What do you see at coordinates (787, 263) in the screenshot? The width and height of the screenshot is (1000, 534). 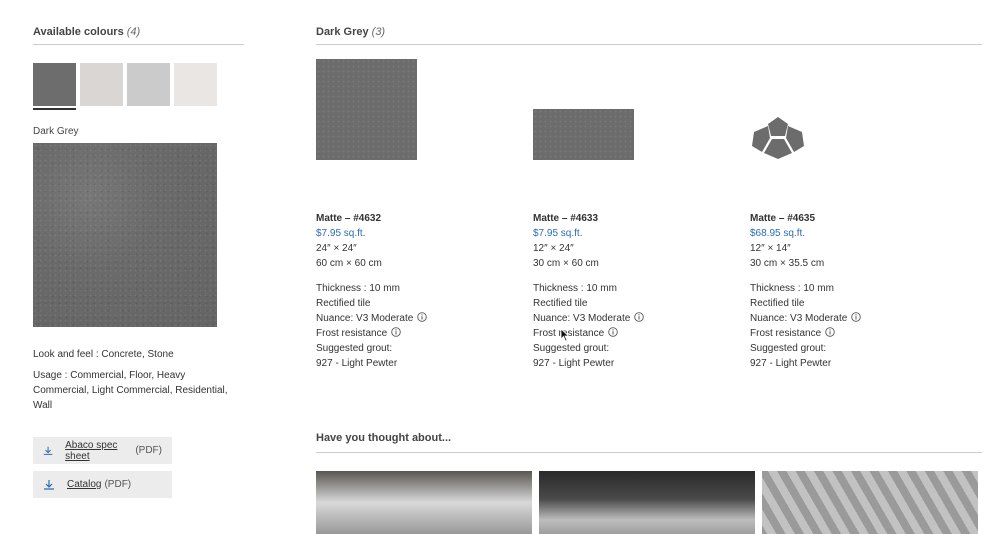 I see `product-size-cm: 30 cm × 35.5 cm` at bounding box center [787, 263].